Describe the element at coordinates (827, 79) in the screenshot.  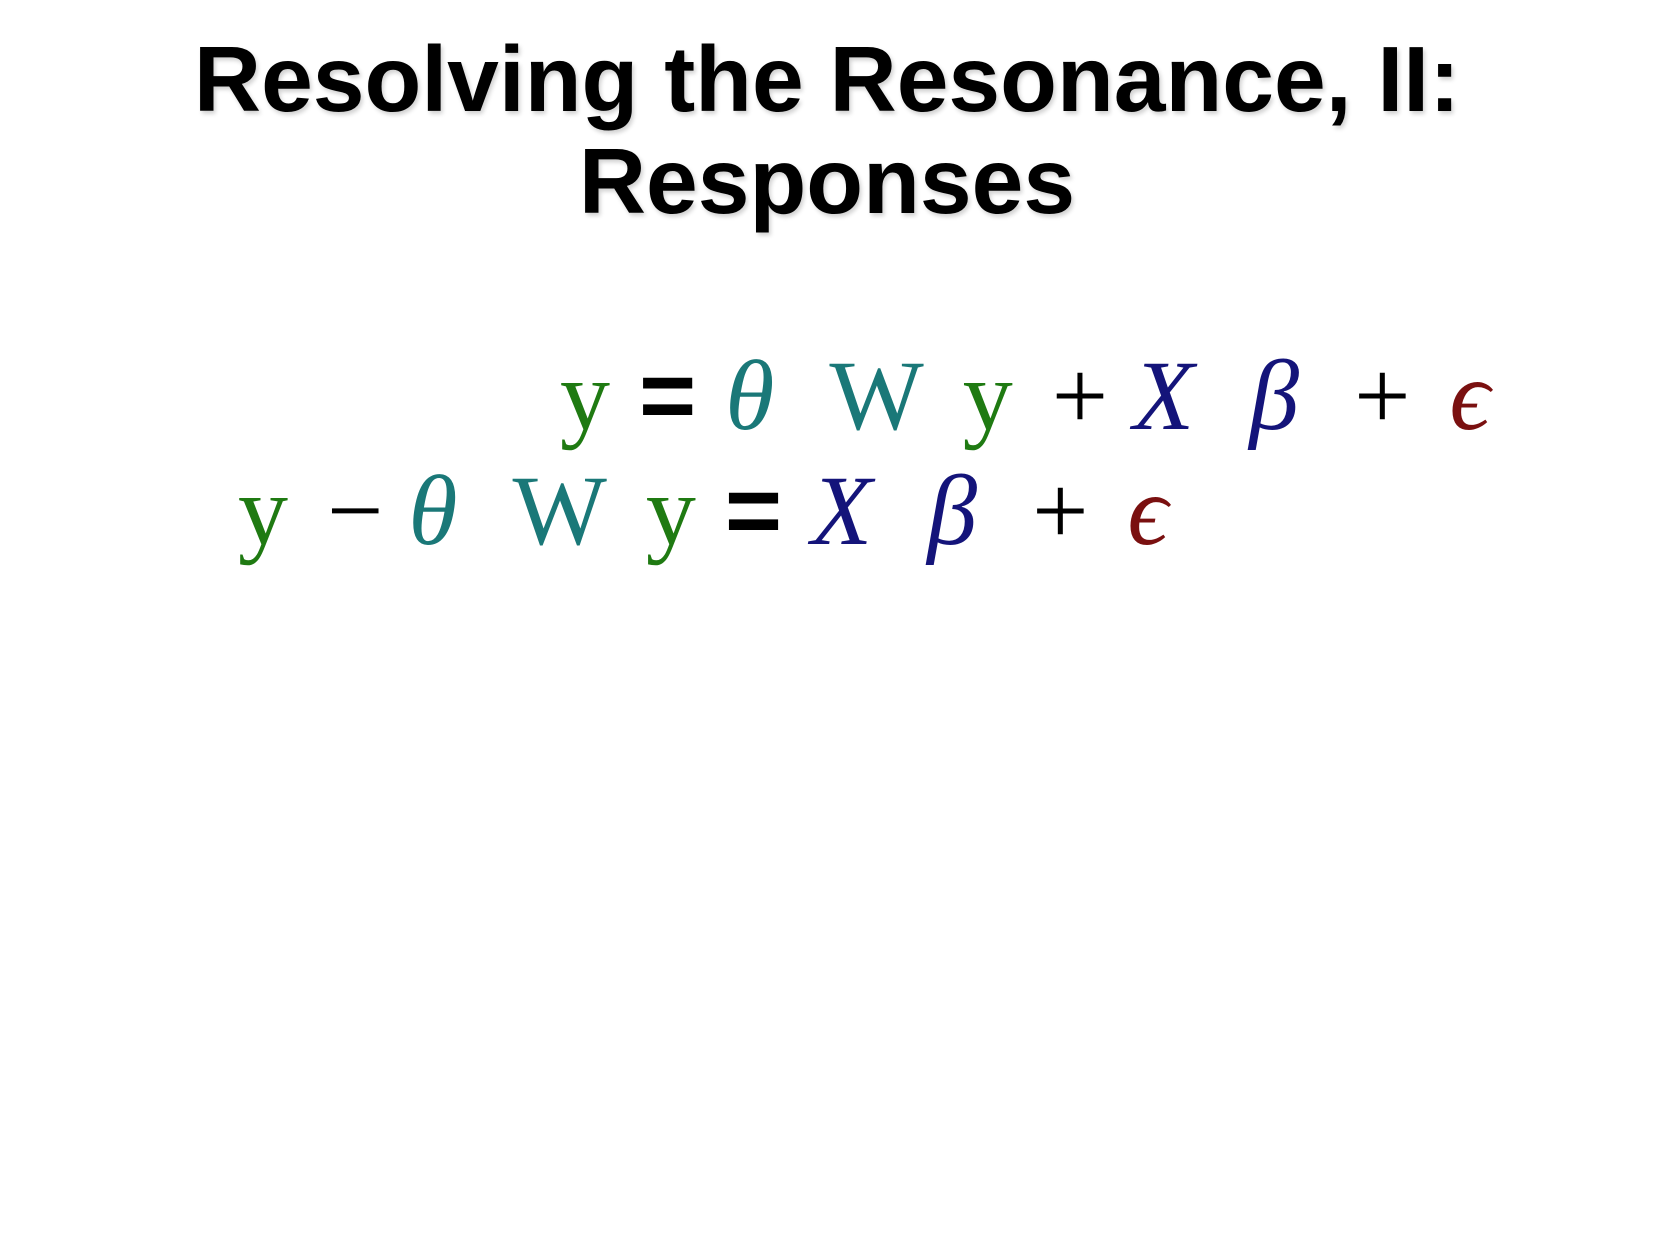
I see `slide-title-line-1: Resolving the Resonance, II:` at that location.